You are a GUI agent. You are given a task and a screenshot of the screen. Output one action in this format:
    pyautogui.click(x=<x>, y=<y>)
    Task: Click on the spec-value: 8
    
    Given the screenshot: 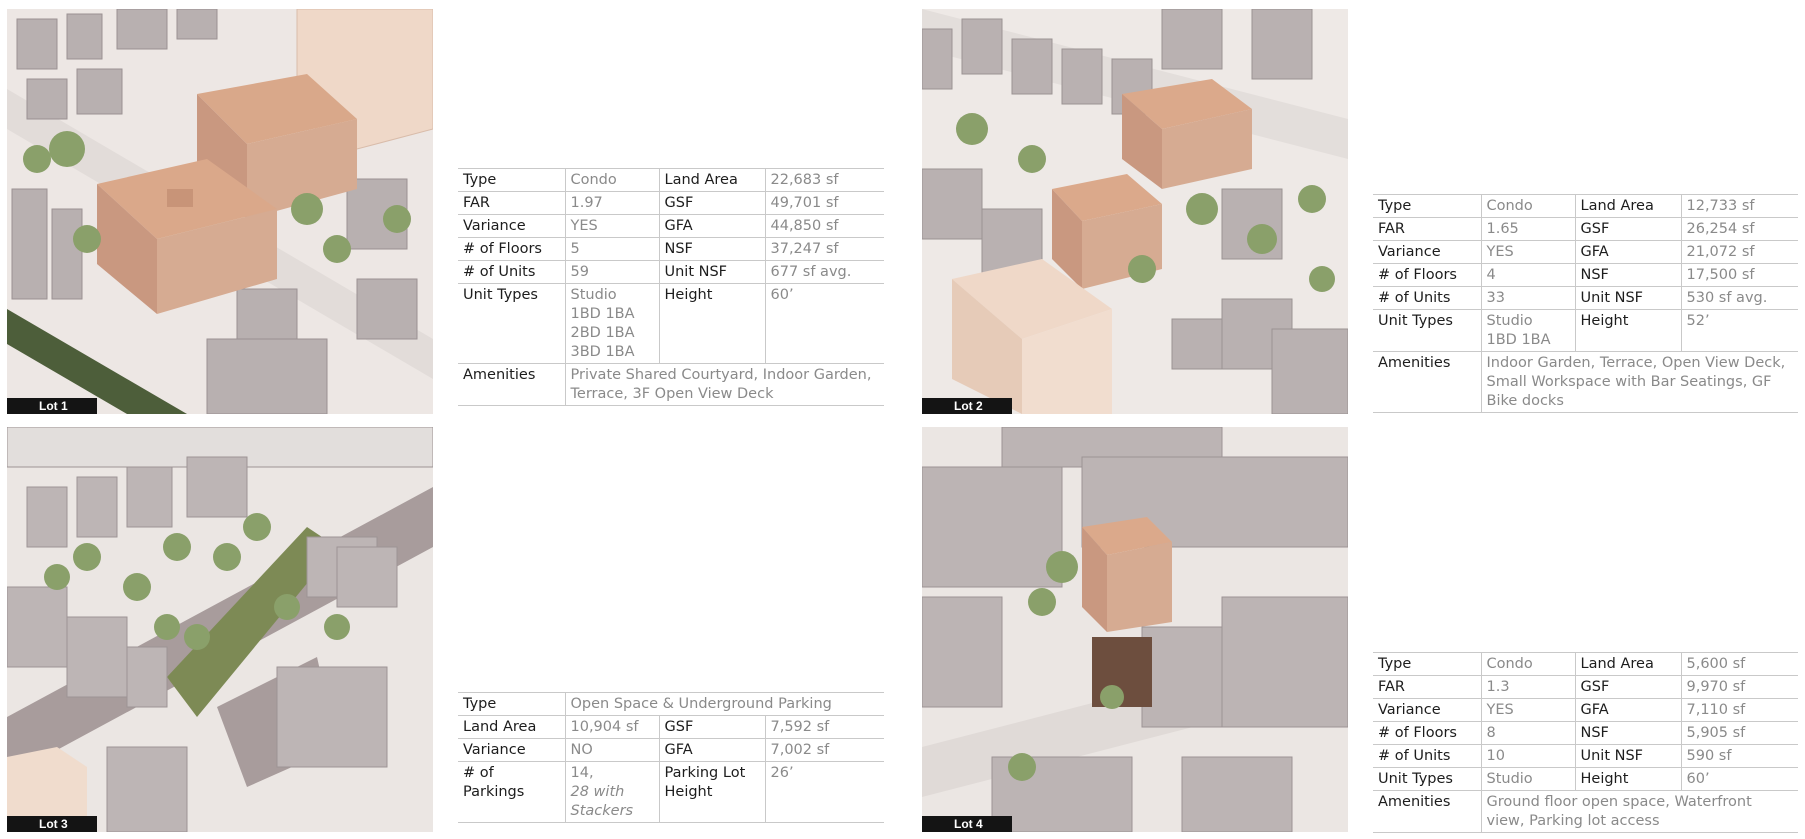 What is the action you would take?
    pyautogui.click(x=1527, y=733)
    